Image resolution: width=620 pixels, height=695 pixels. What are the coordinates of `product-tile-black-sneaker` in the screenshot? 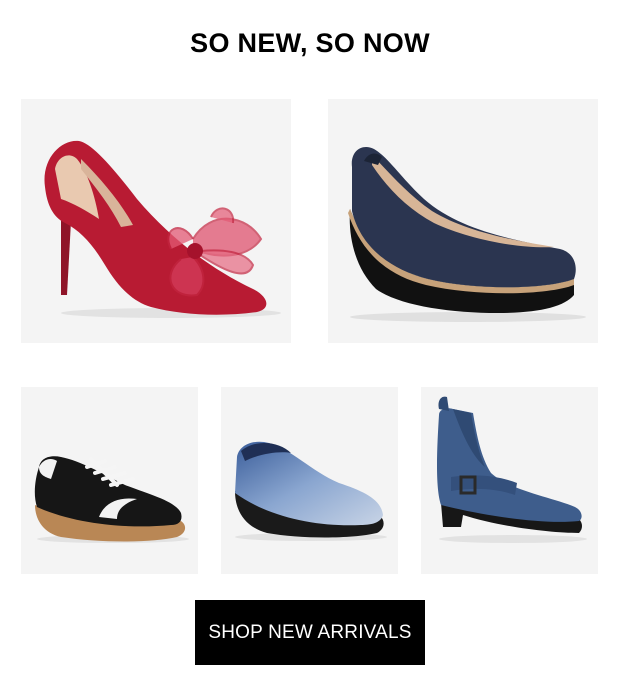 It's located at (109, 480).